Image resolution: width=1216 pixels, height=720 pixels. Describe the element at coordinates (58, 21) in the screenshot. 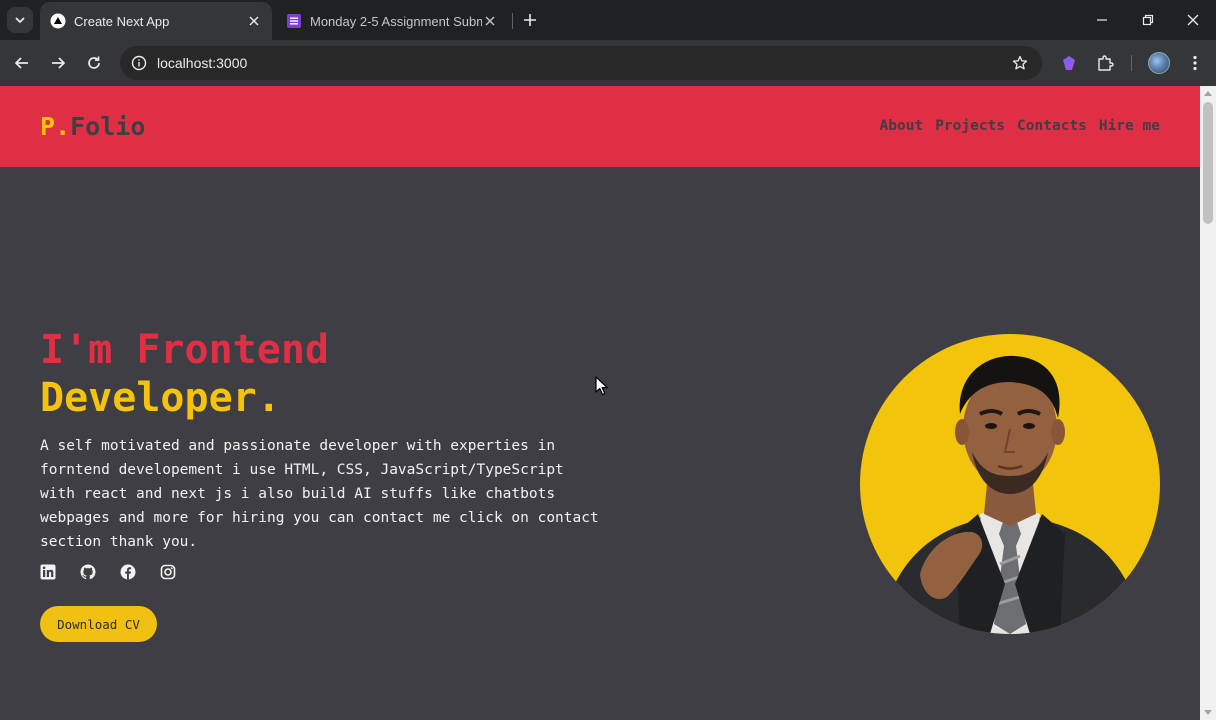

I see `triangle-icon` at that location.